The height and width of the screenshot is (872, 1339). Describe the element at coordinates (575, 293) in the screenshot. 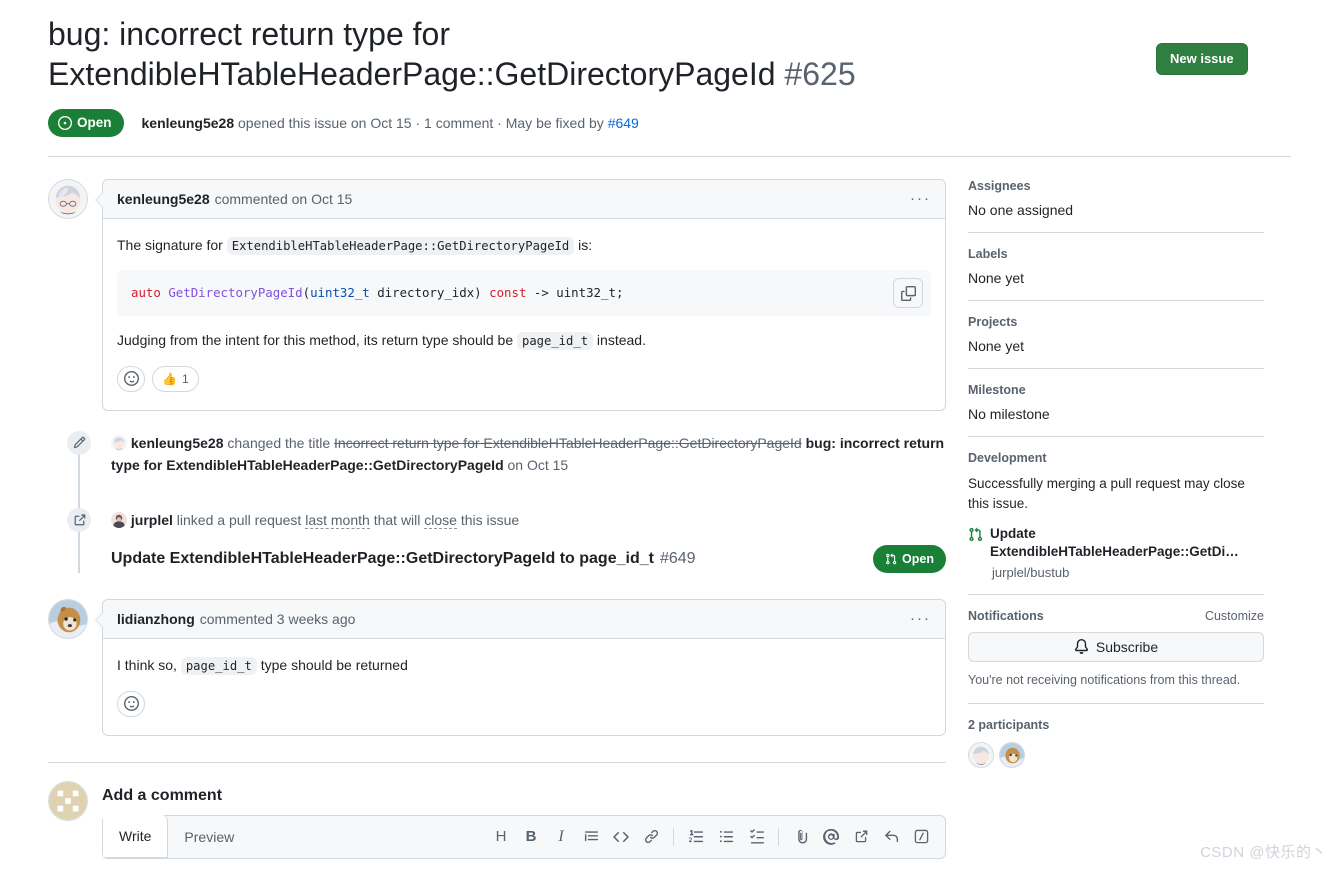

I see `code-return-tail: -> uint32_t;` at that location.